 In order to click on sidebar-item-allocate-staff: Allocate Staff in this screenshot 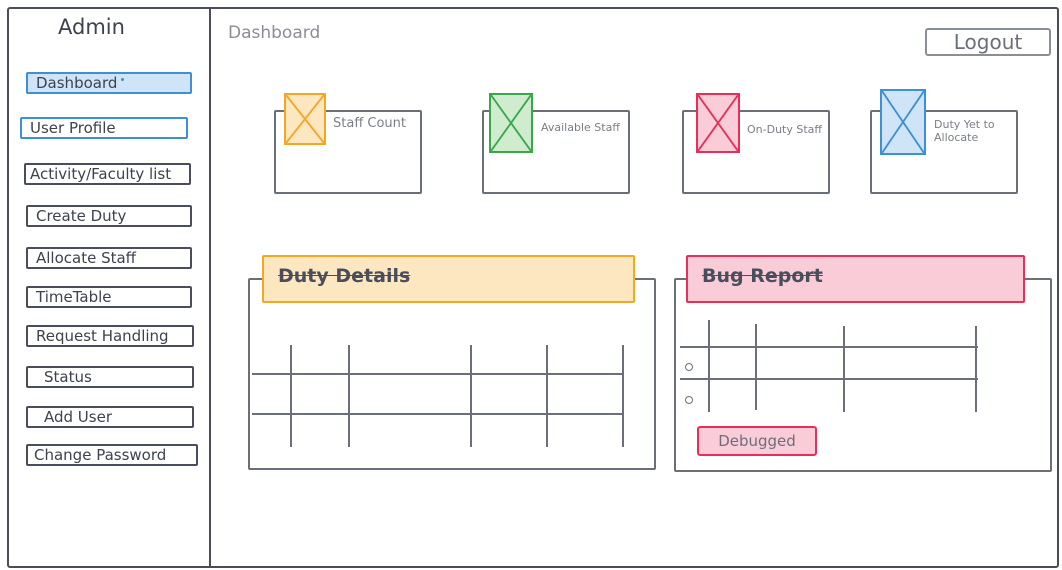, I will do `click(109, 258)`.